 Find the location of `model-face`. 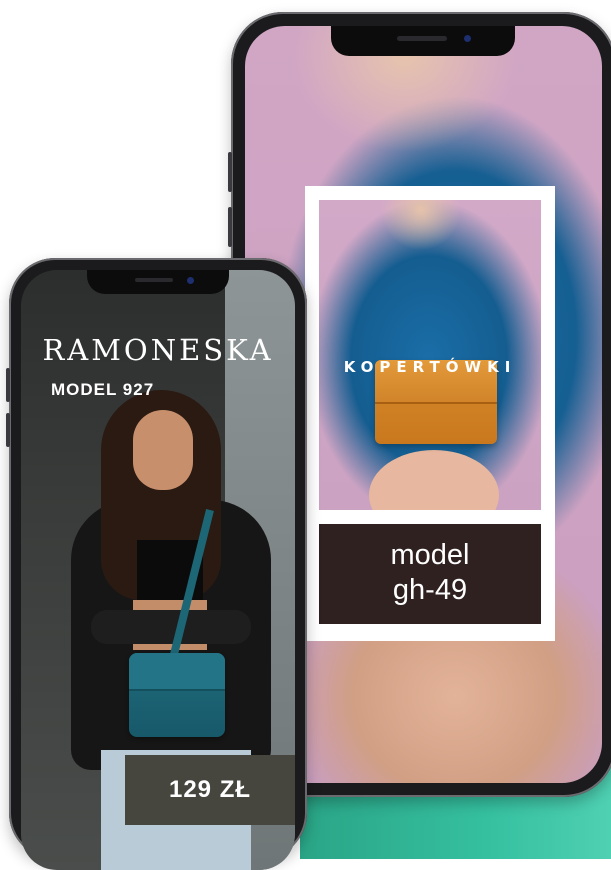

model-face is located at coordinates (163, 450).